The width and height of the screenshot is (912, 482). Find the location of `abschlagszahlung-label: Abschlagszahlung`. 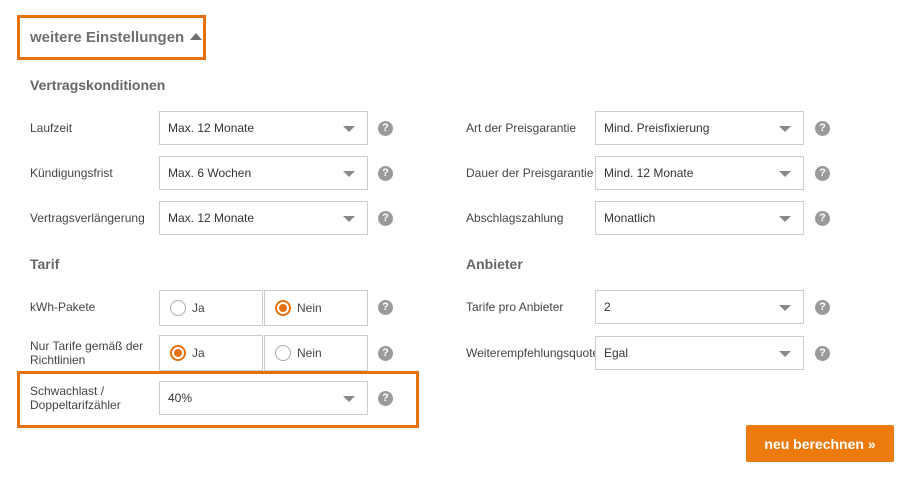

abschlagszahlung-label: Abschlagszahlung is located at coordinates (515, 218).